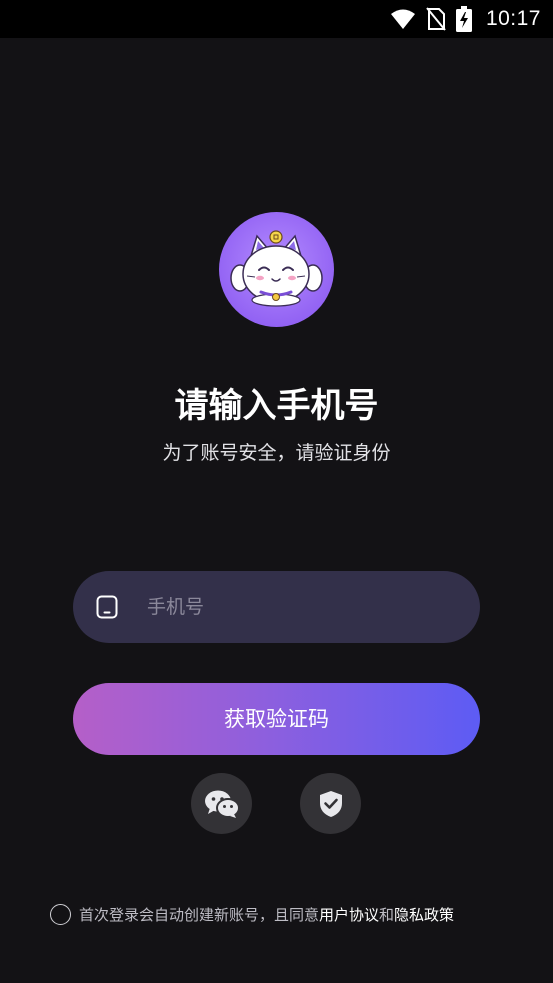  I want to click on security-login-button, so click(330, 803).